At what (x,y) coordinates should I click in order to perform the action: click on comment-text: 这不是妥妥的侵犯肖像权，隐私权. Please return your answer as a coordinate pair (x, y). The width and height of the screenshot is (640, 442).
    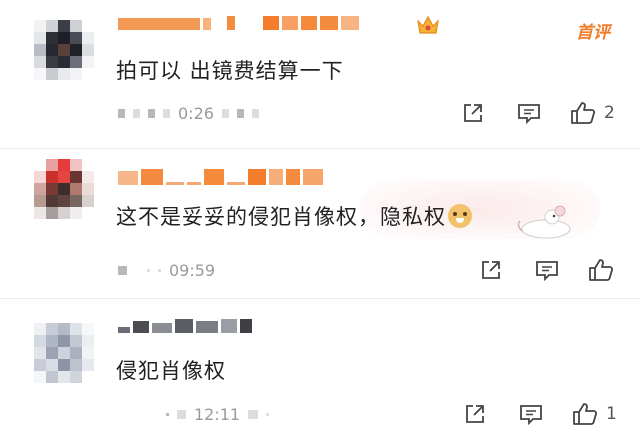
    Looking at the image, I should click on (294, 216).